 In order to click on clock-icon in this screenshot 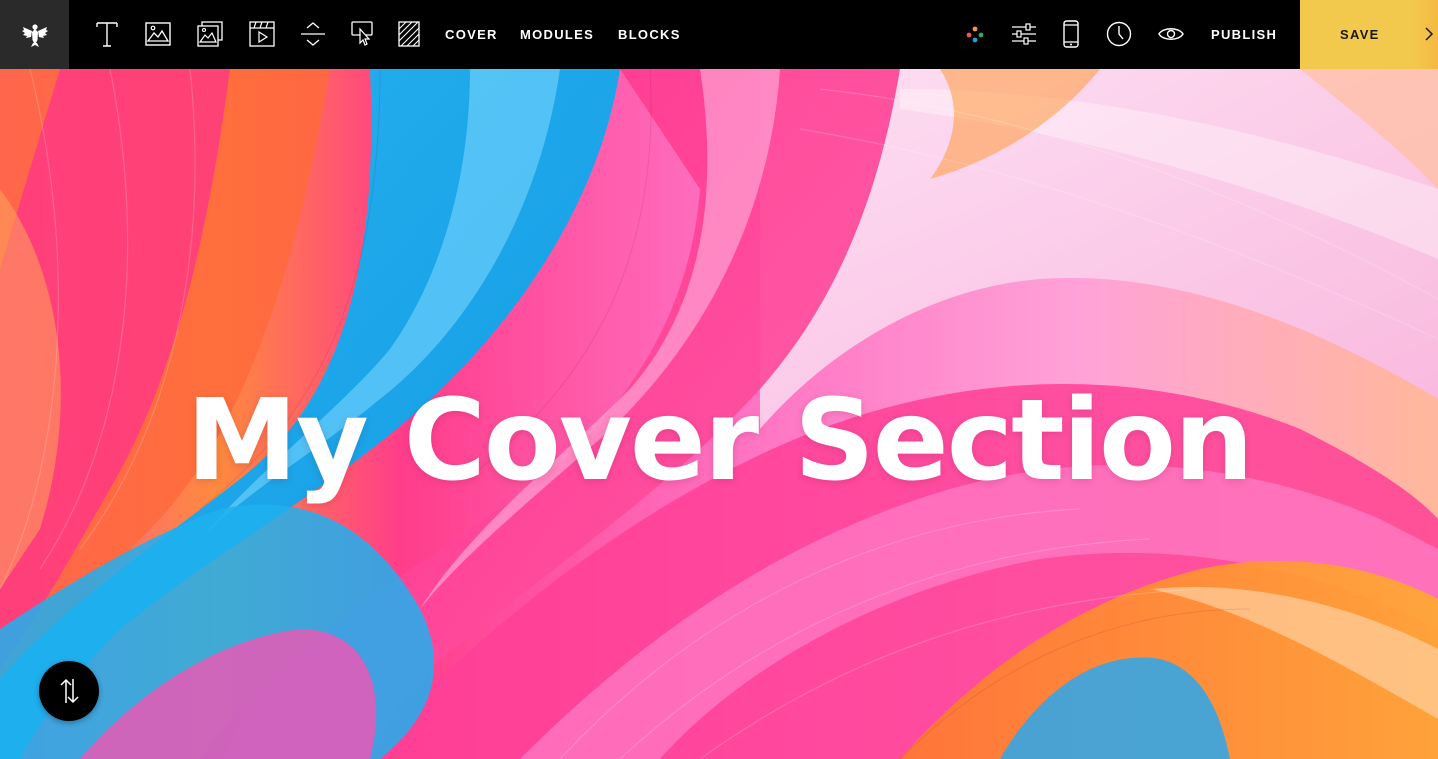, I will do `click(1119, 34)`.